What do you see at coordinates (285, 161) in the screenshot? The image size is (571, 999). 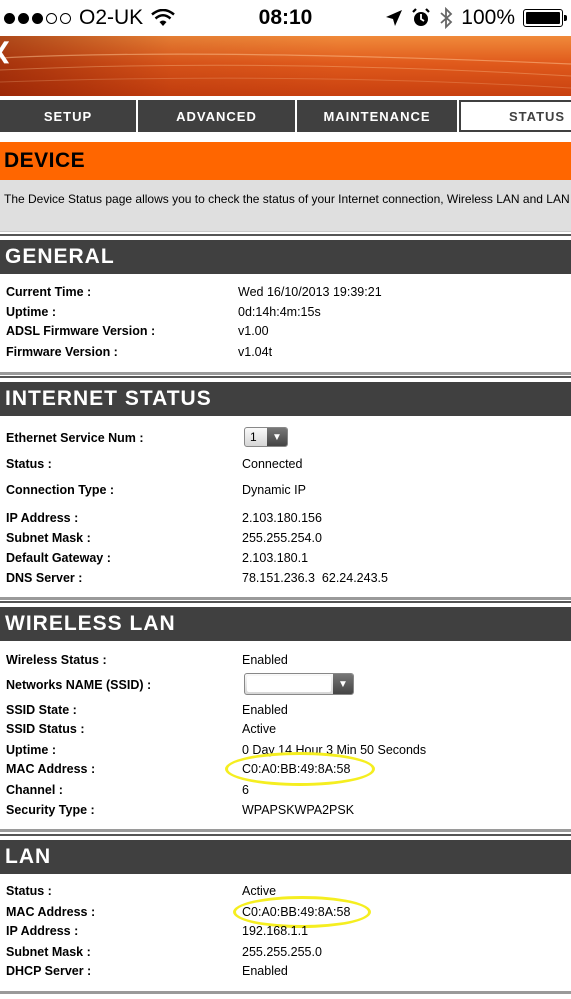 I see `page-title: DEVICE` at bounding box center [285, 161].